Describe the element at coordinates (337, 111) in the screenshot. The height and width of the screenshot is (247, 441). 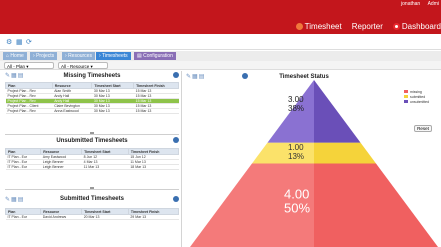
I see `pyramid-segment-unsubmitted` at that location.